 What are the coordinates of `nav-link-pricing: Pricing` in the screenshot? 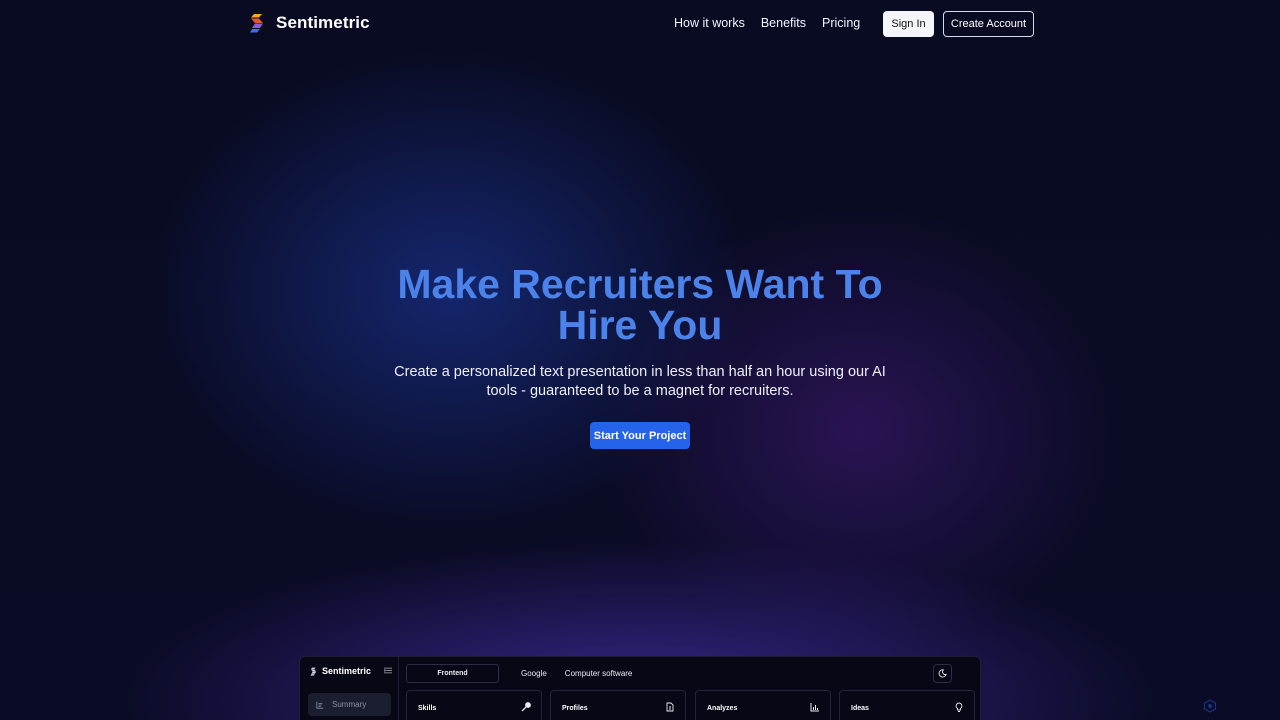 It's located at (841, 23).